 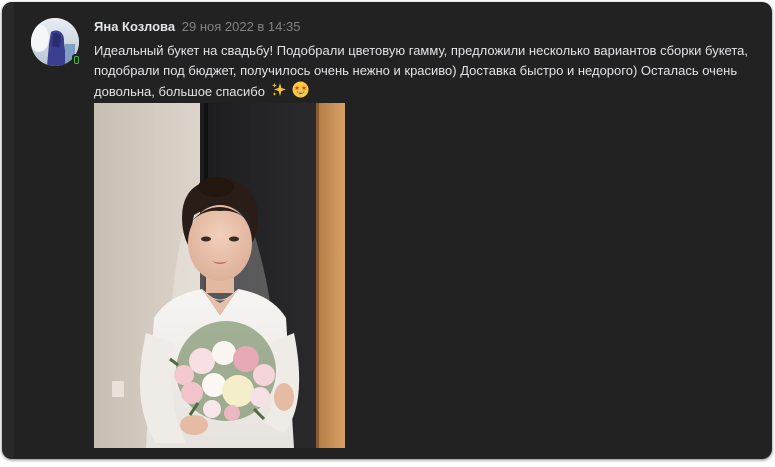 What do you see at coordinates (241, 26) in the screenshot?
I see `comment-date: 29 ноя 2022 в 14:35` at bounding box center [241, 26].